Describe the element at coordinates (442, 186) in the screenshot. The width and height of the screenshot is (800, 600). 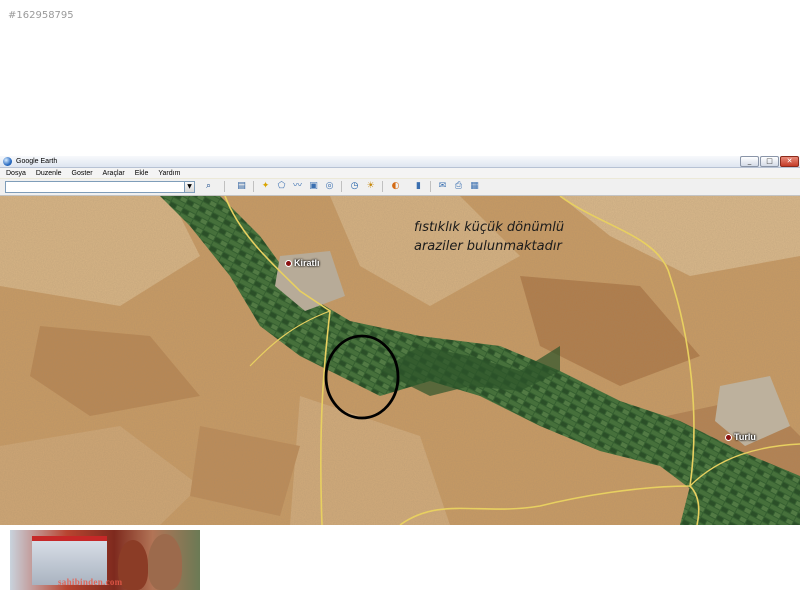
I see `email-icon: ✉` at that location.